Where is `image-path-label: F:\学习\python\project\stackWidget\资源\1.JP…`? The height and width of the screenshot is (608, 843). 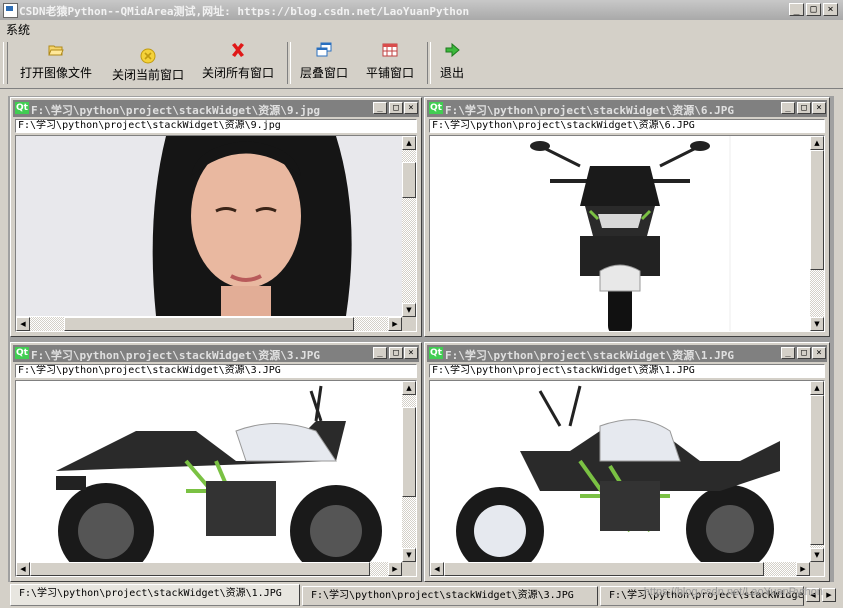 image-path-label: F:\学习\python\project\stackWidget\资源\1.JP… is located at coordinates (627, 371).